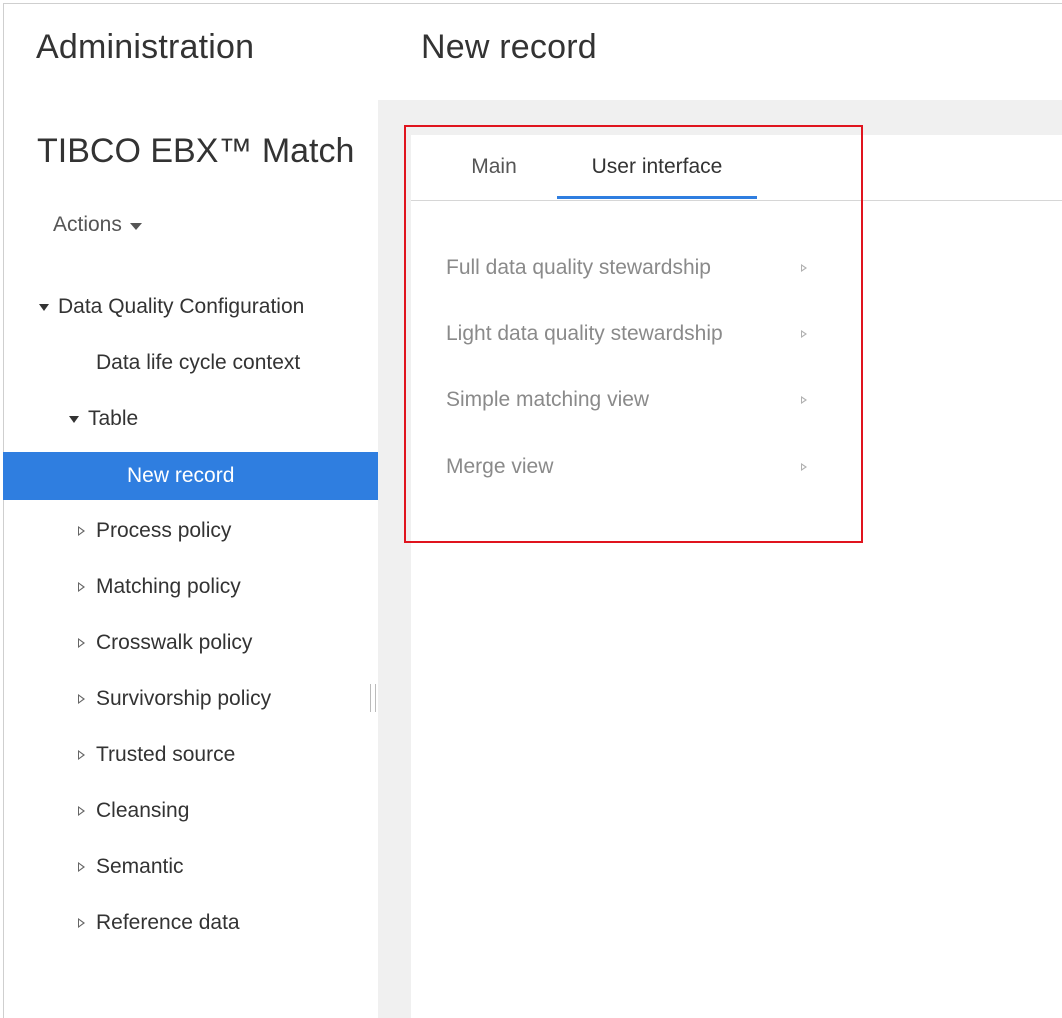  What do you see at coordinates (168, 586) in the screenshot?
I see `tree-item-label: Matching policy` at bounding box center [168, 586].